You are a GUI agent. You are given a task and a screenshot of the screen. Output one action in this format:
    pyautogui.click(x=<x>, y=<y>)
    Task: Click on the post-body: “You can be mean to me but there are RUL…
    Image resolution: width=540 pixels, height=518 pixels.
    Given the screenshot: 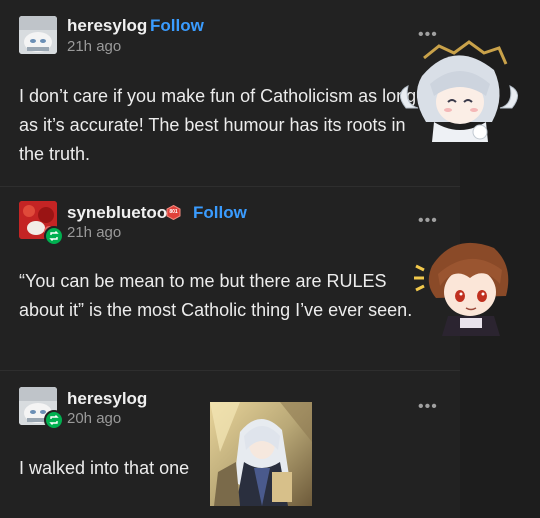 What is the action you would take?
    pyautogui.click(x=216, y=295)
    